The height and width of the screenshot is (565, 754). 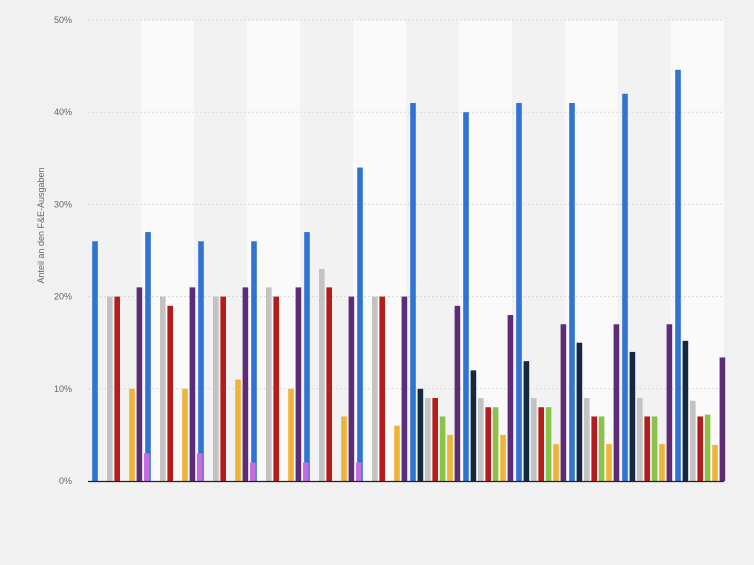 What do you see at coordinates (63, 297) in the screenshot?
I see `y-tick-label: 20%` at bounding box center [63, 297].